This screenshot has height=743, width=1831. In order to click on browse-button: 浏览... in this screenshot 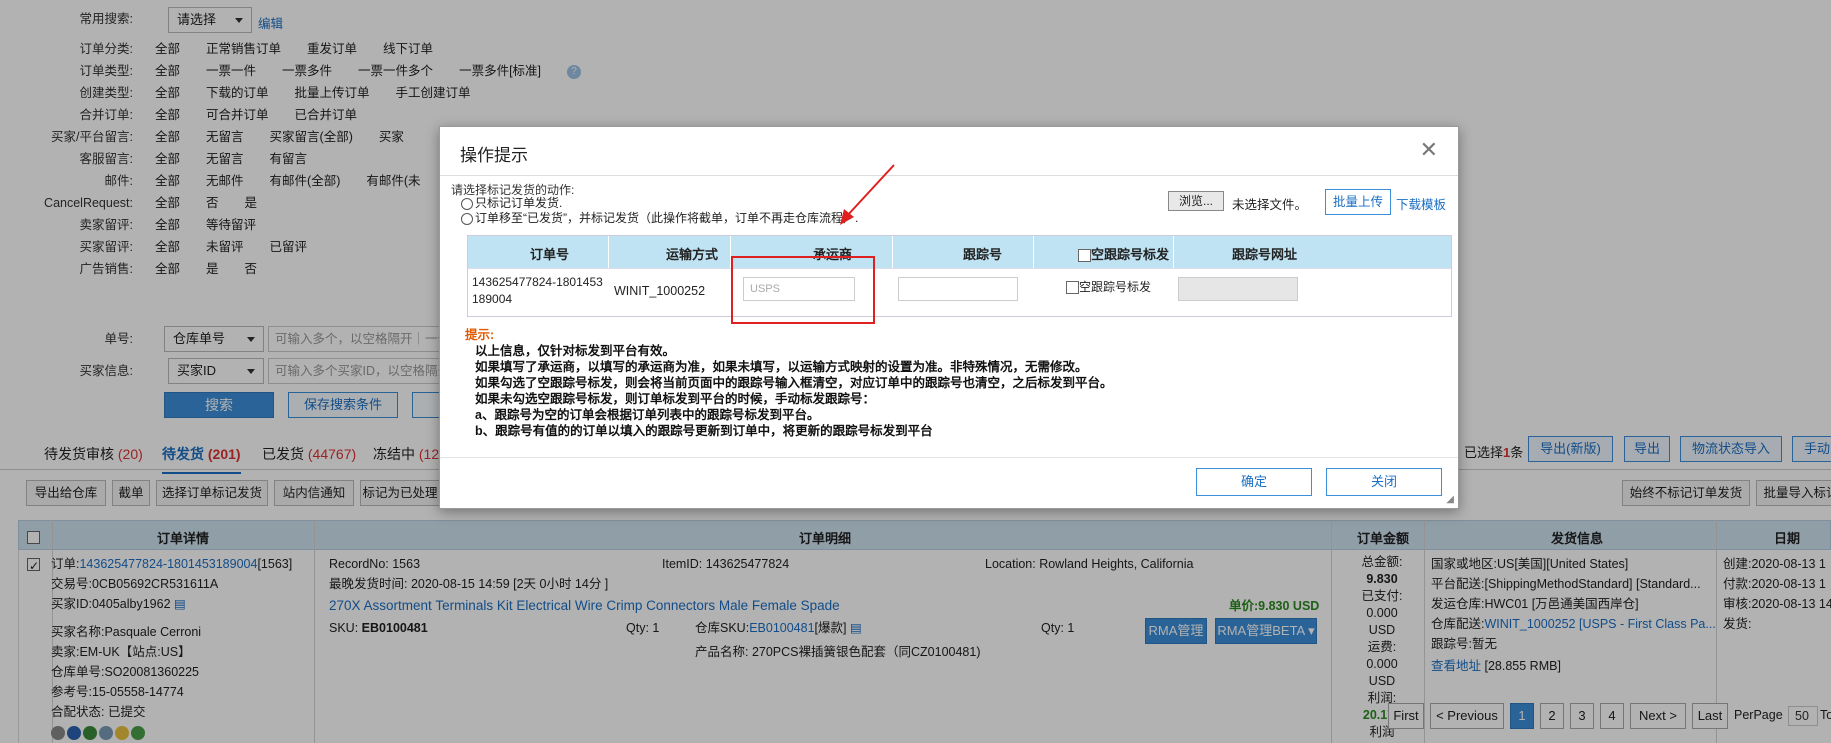, I will do `click(1196, 201)`.